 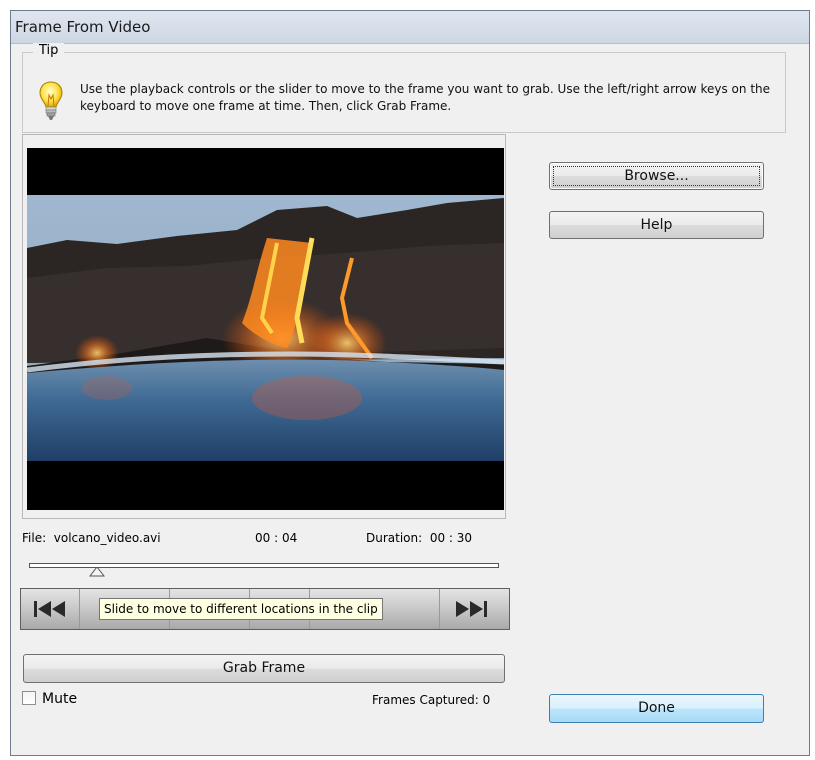 I want to click on mute-checkbox, so click(x=29, y=698).